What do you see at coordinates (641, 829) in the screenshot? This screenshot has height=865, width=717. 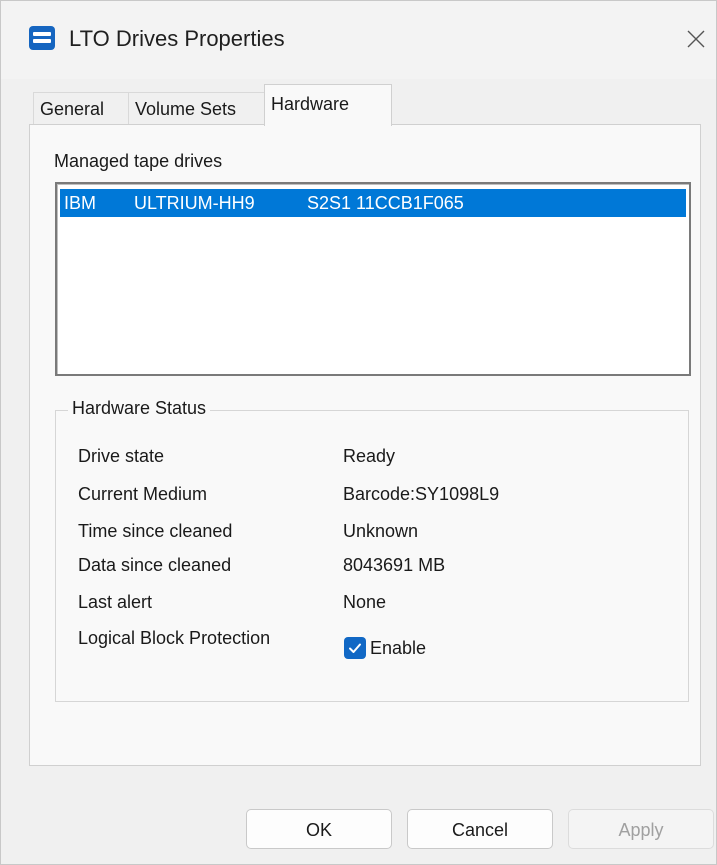 I see `apply-button: Apply` at bounding box center [641, 829].